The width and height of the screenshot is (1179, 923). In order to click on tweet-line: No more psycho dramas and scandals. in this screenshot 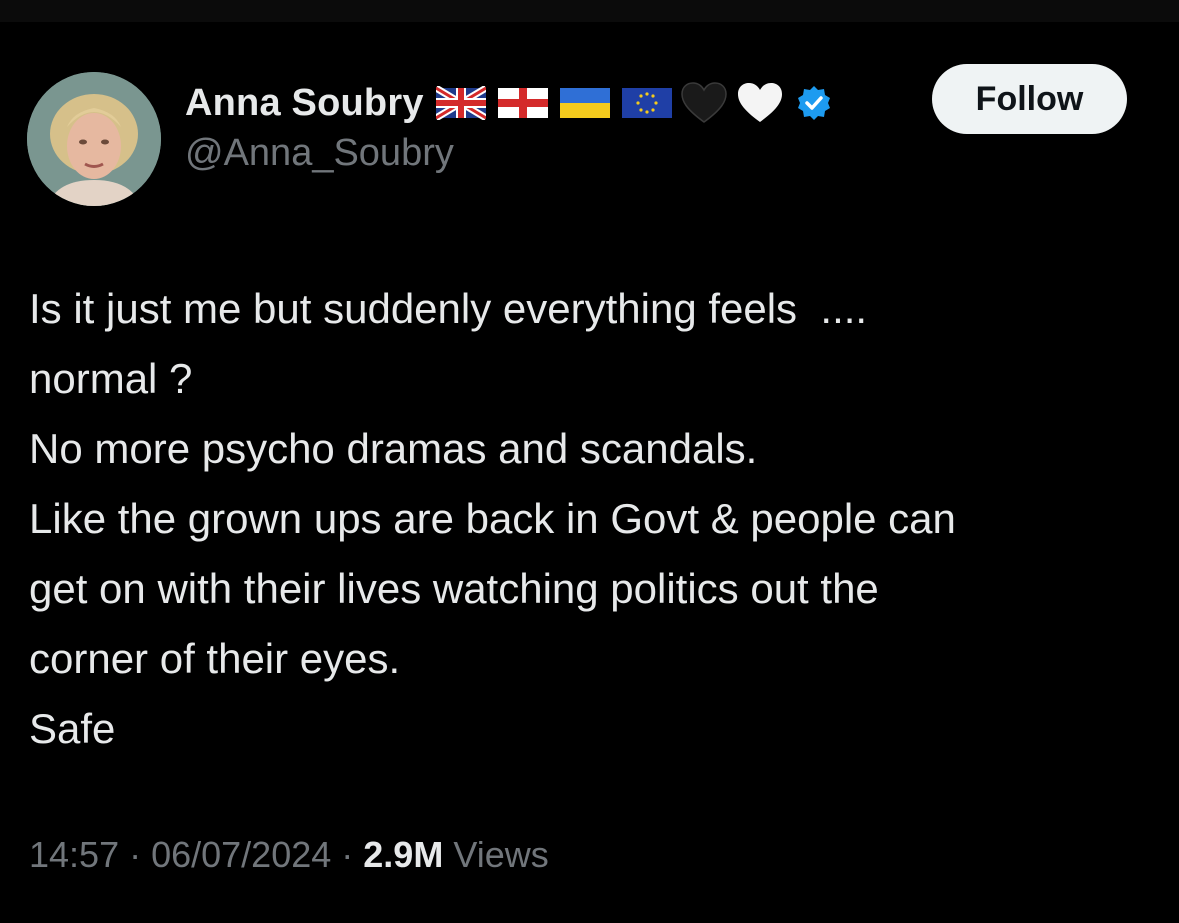, I will do `click(393, 448)`.